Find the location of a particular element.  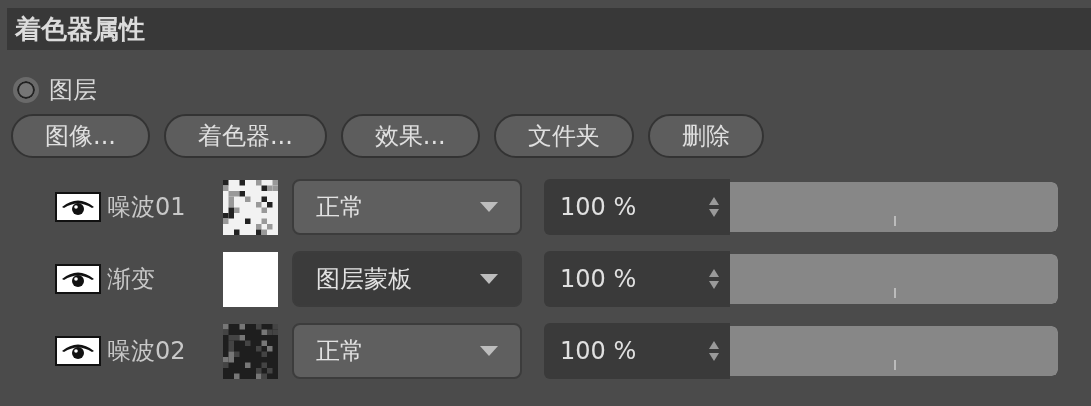

layer-name: 渐变 is located at coordinates (131, 279).